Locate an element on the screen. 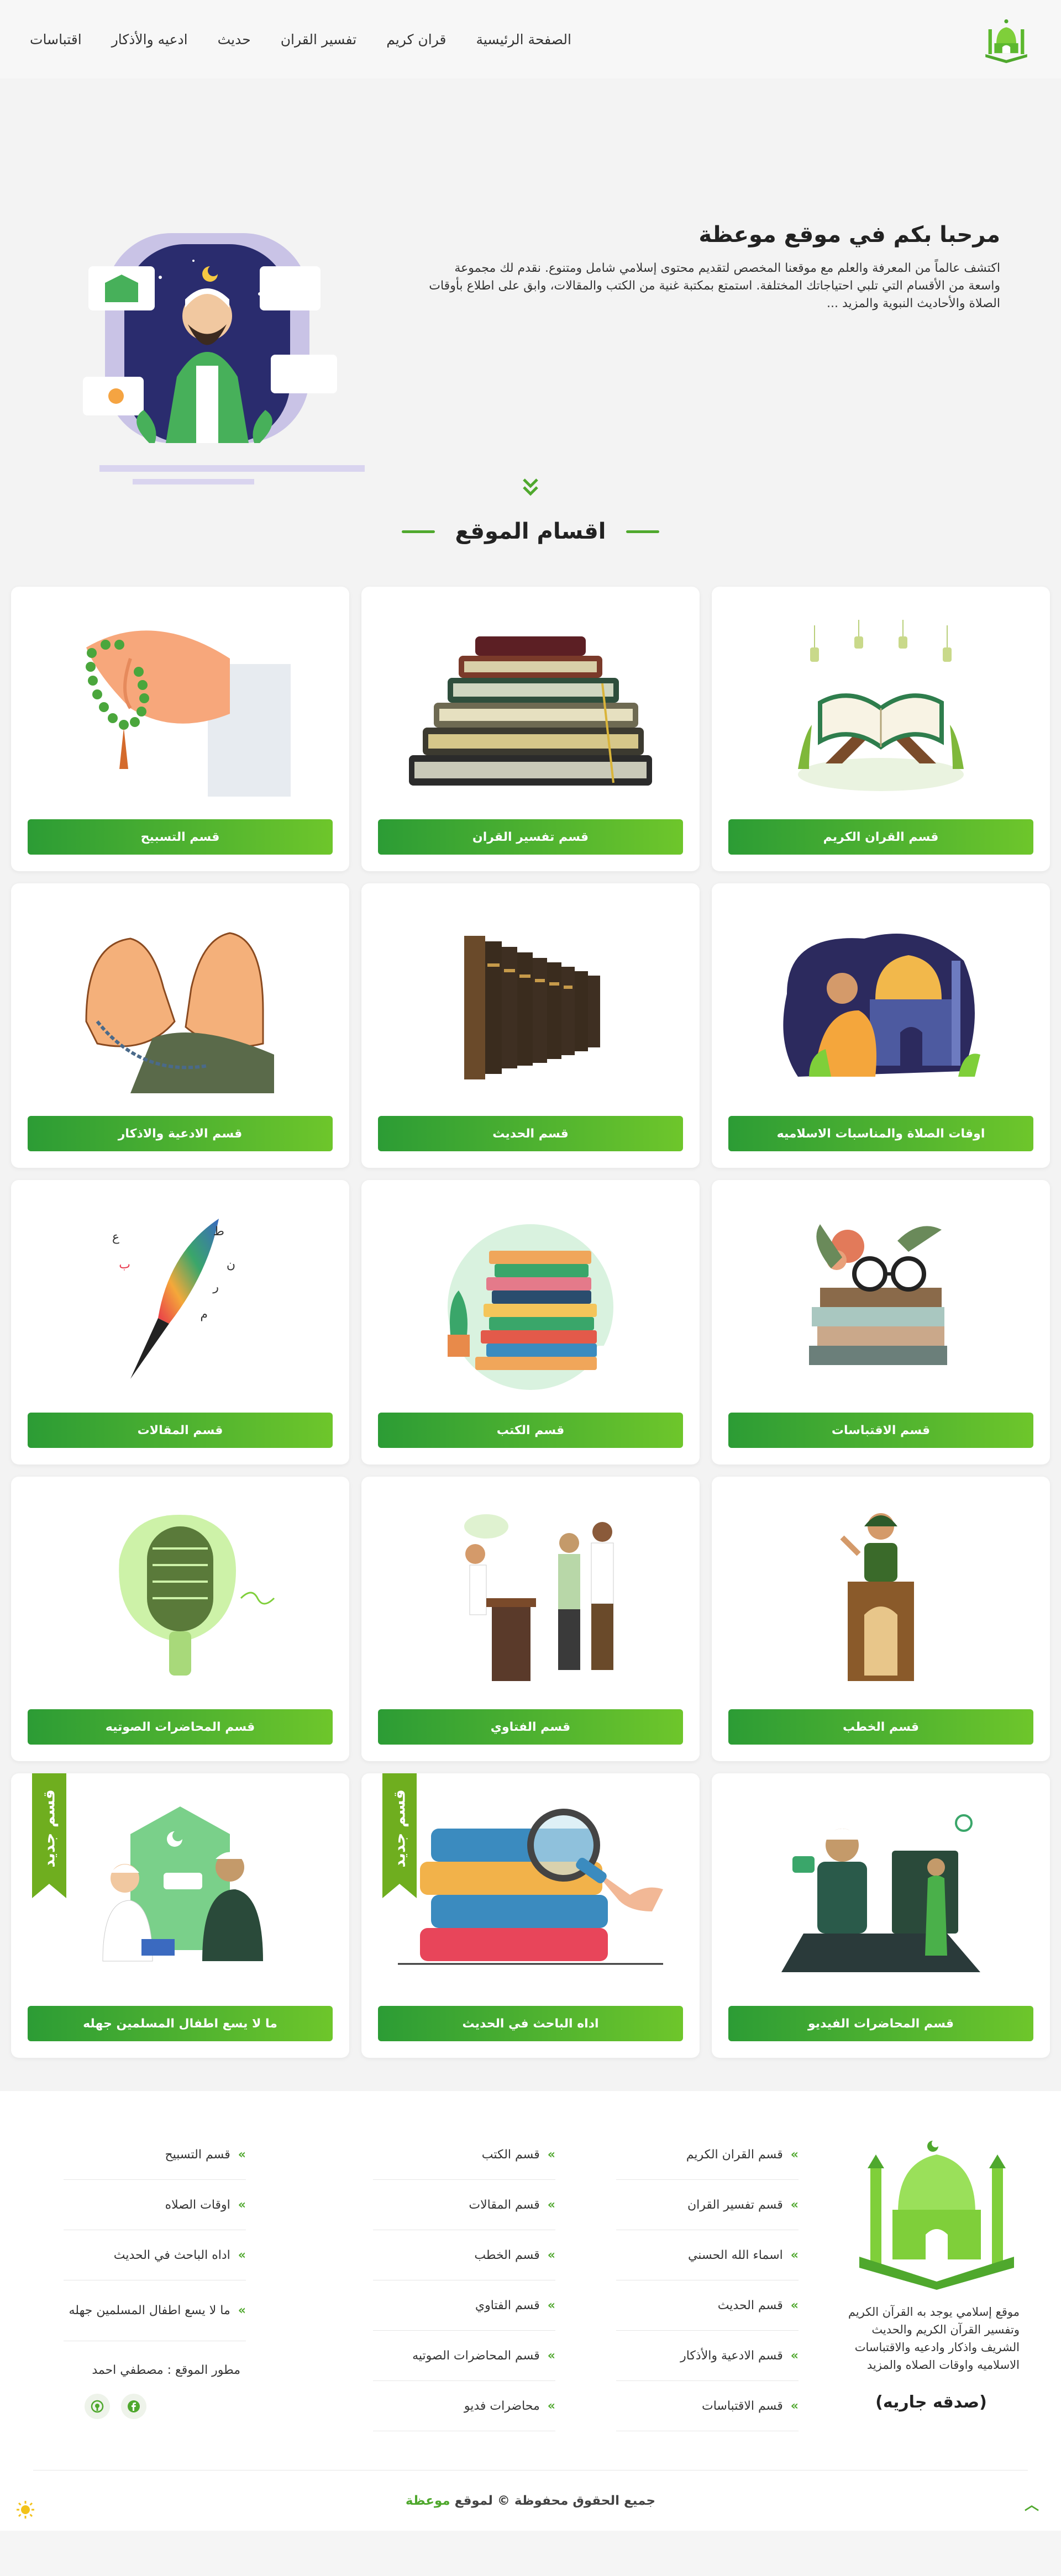  copyright: جميع الحقوق محفوظة © لموقع موعظة is located at coordinates (530, 2500).